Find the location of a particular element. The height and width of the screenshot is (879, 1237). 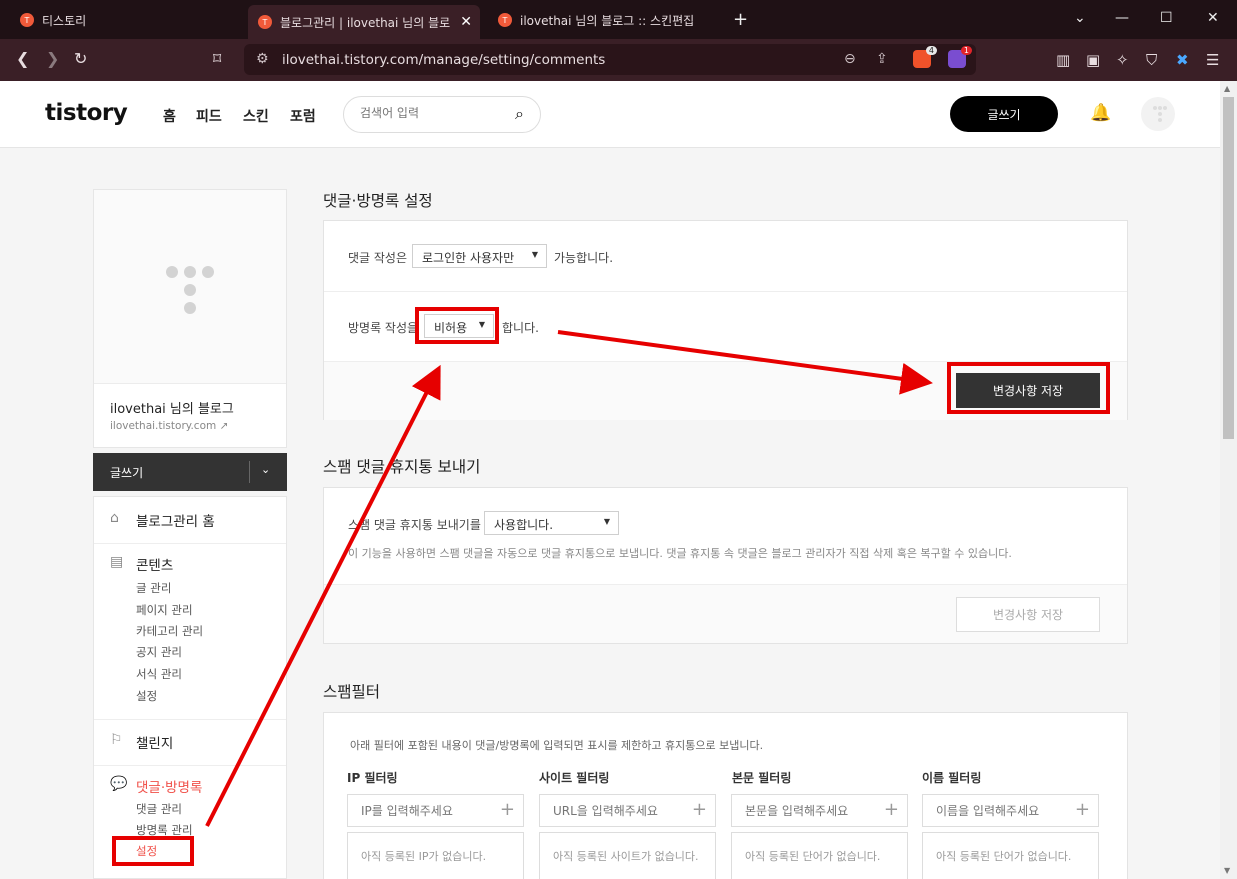

save-spam-trash-button: 변경사항 저장 is located at coordinates (1028, 614).